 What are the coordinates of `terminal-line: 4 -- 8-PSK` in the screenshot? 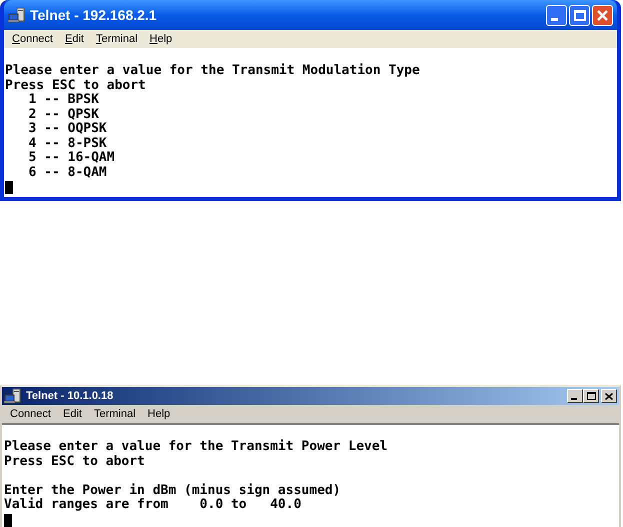 It's located at (67, 143).